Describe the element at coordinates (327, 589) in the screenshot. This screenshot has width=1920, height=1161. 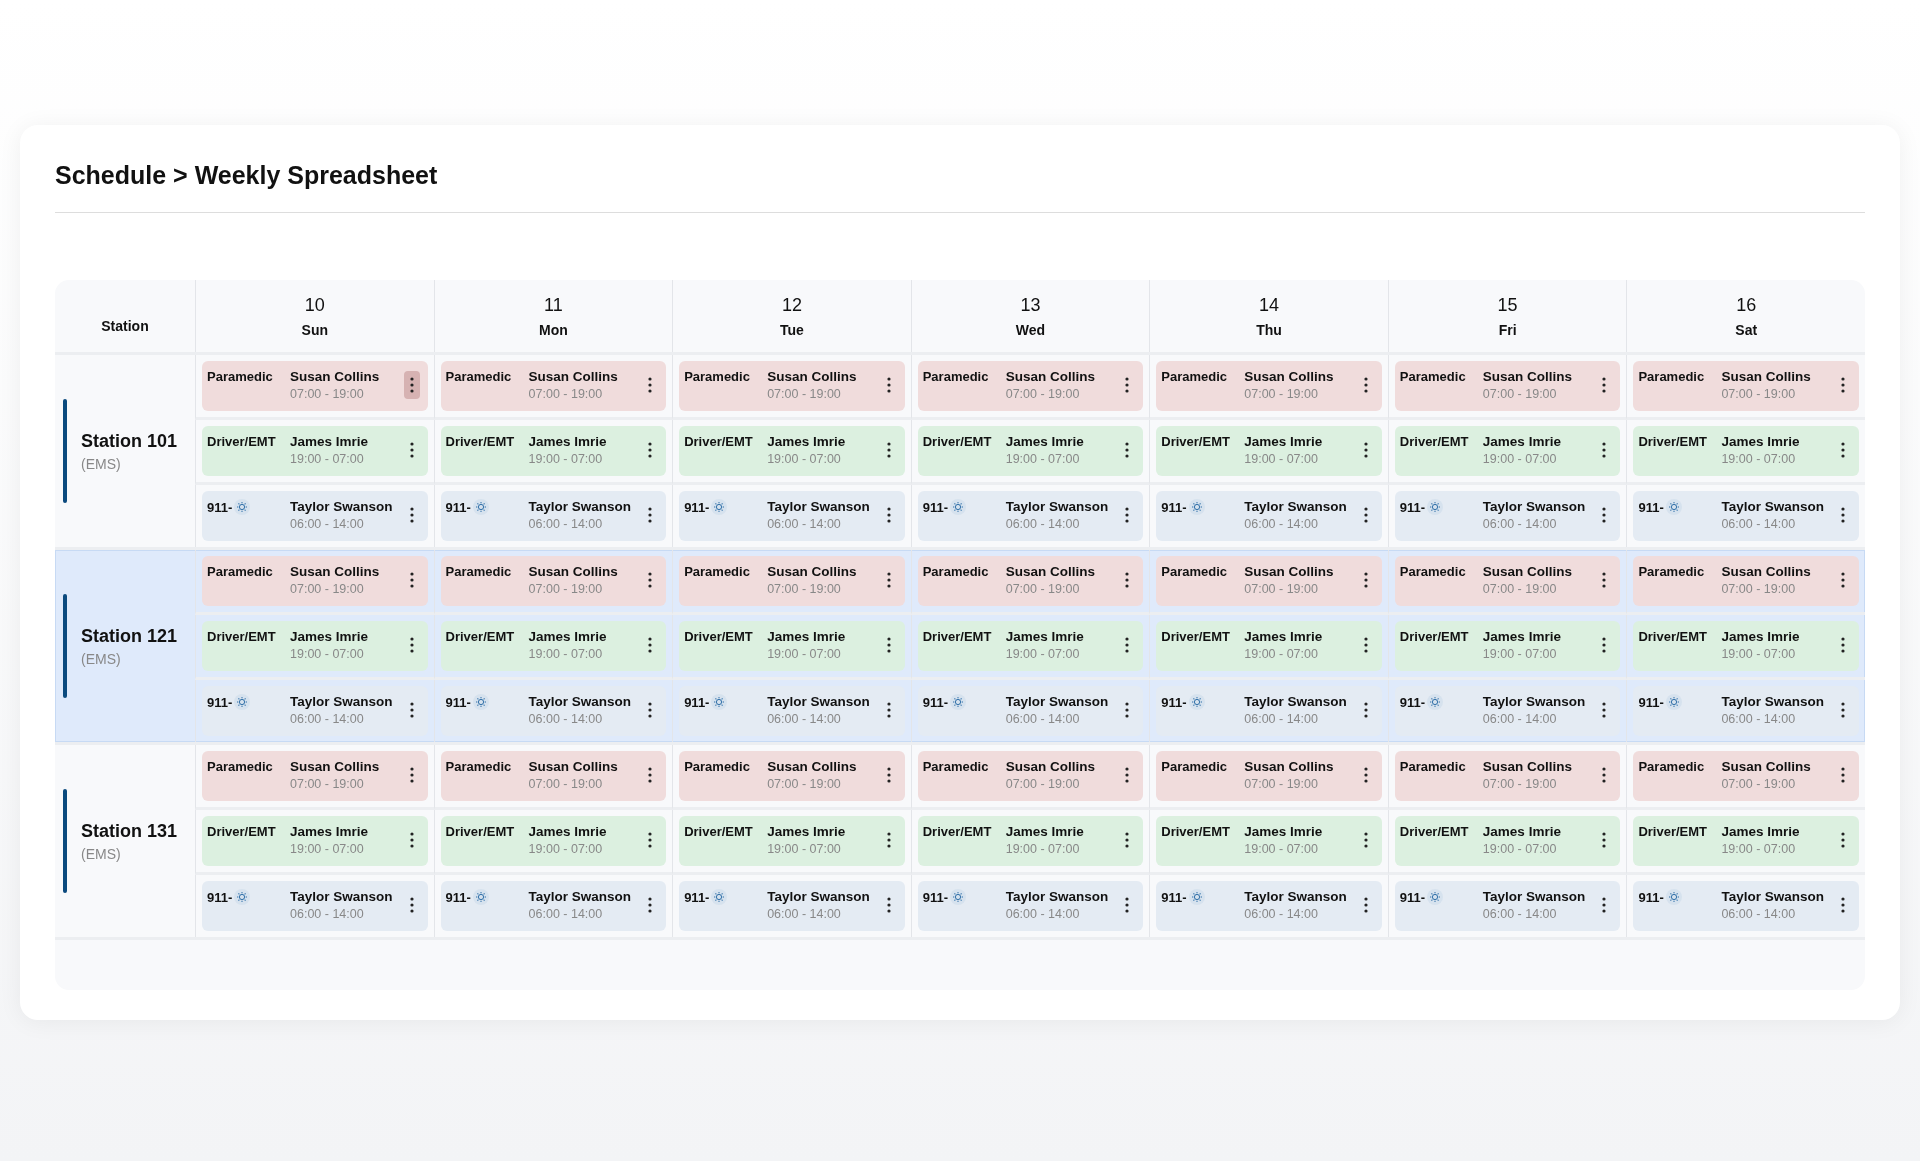
I see `shift-time: 07:00 - 19:00` at that location.